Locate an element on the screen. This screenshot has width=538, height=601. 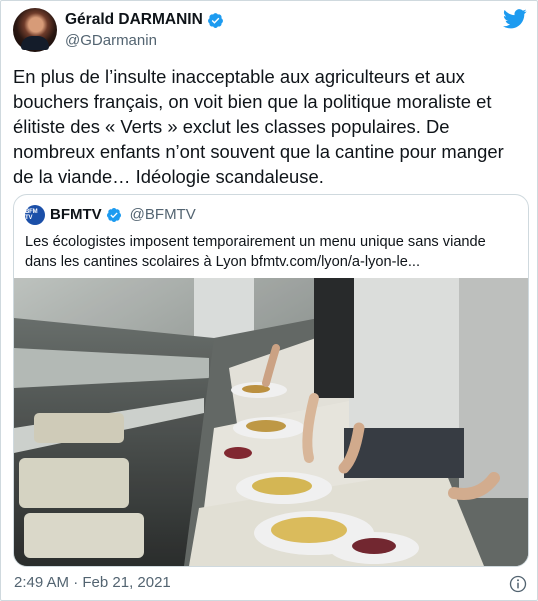
author-avatar is located at coordinates (35, 30).